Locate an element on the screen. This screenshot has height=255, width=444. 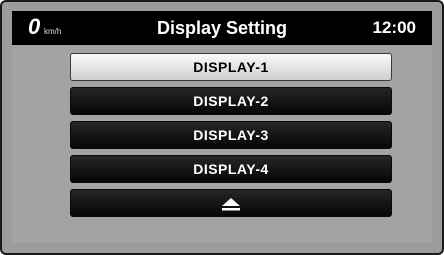
page-title: Display Setting is located at coordinates (222, 28).